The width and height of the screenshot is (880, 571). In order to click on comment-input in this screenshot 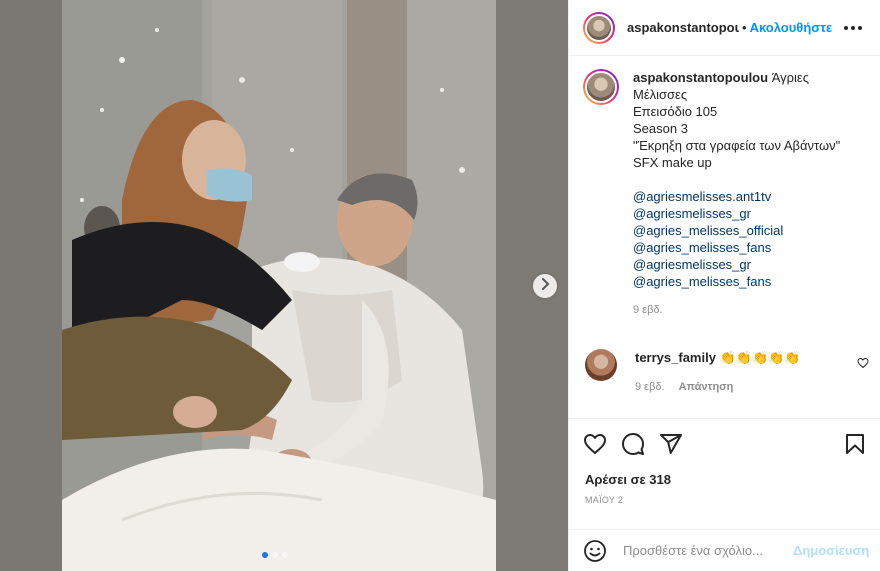, I will do `click(708, 550)`.